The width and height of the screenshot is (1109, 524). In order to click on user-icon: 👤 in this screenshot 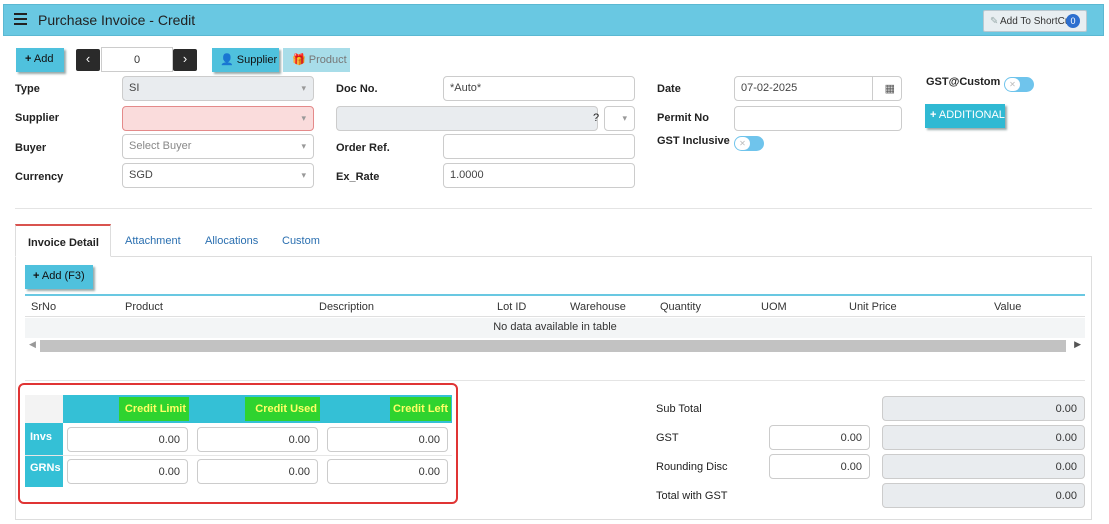, I will do `click(227, 60)`.